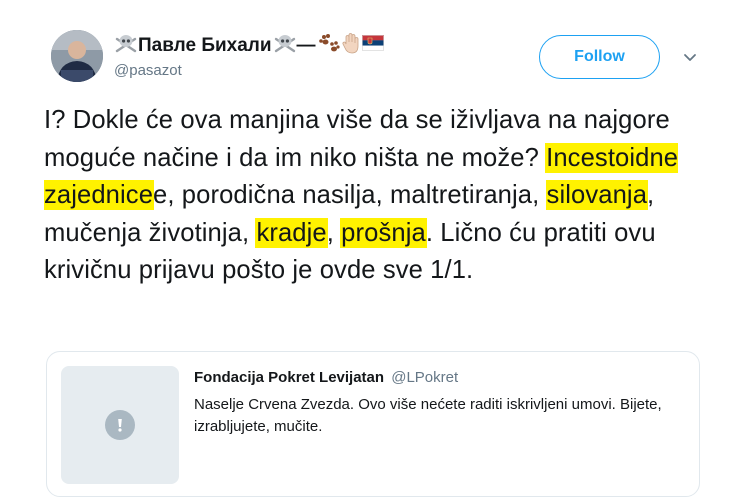 Image resolution: width=750 pixels, height=504 pixels. What do you see at coordinates (350, 195) in the screenshot?
I see `tweet-text-segment: e, porodična nasilja, maltretiranja,` at bounding box center [350, 195].